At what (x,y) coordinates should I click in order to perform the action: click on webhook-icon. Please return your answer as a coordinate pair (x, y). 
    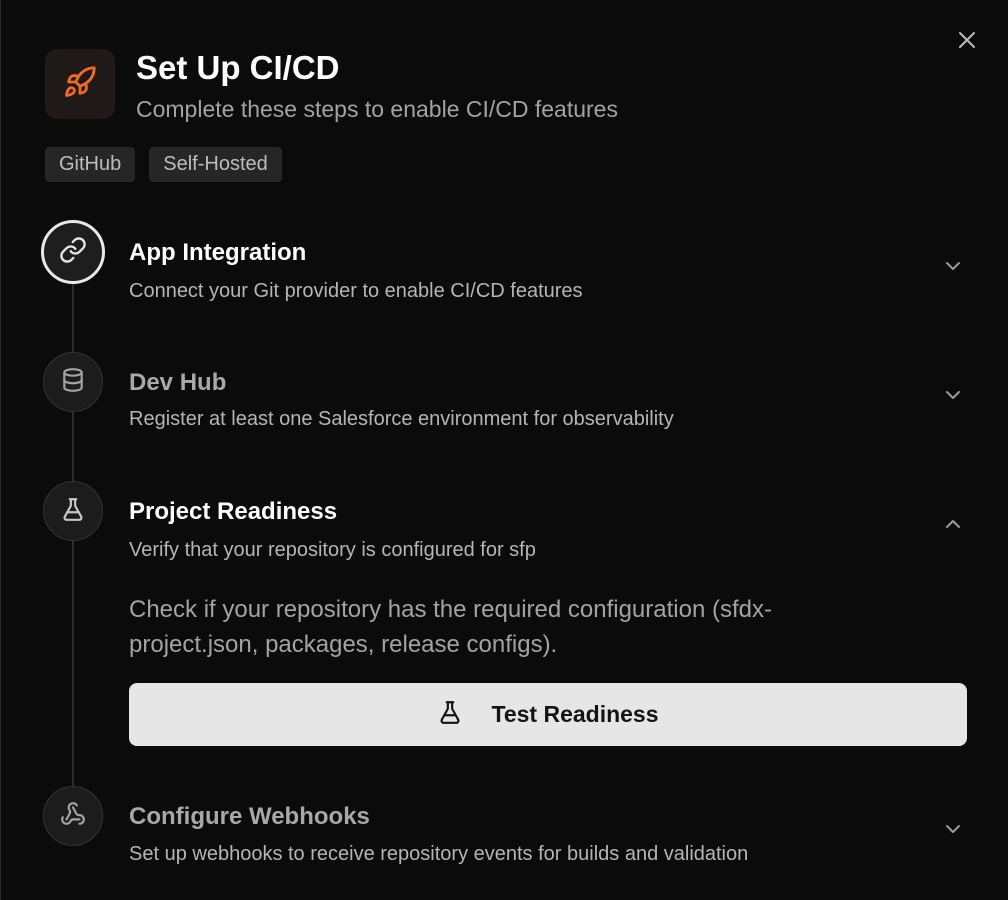
    Looking at the image, I should click on (73, 816).